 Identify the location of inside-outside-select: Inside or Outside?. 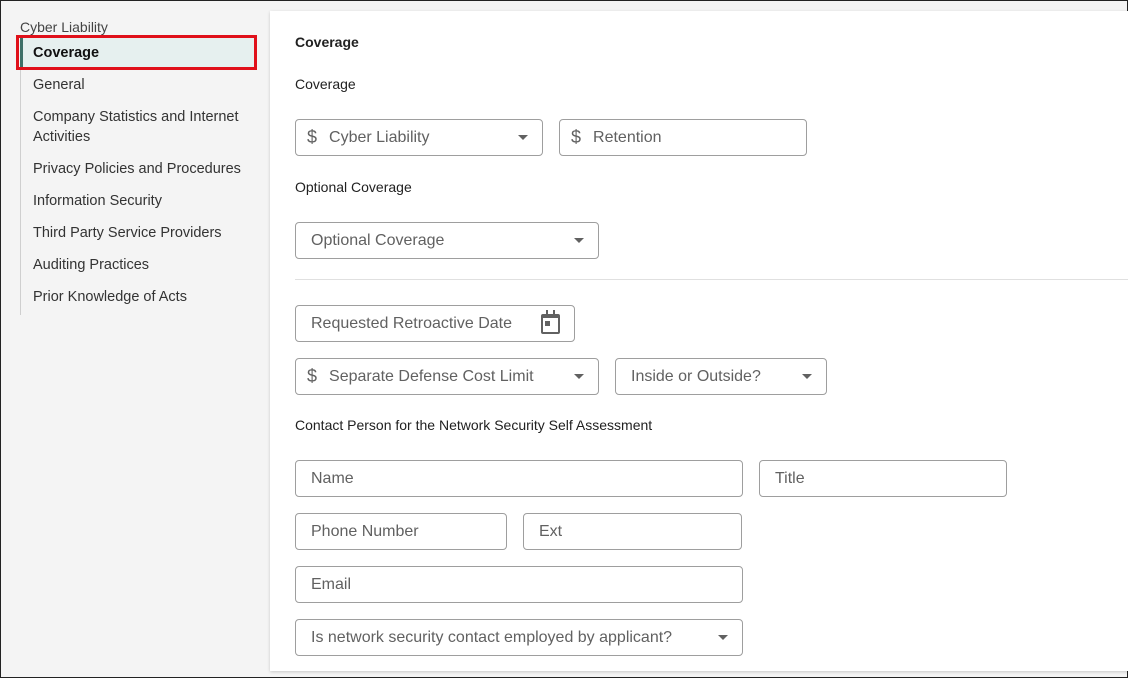
(721, 376).